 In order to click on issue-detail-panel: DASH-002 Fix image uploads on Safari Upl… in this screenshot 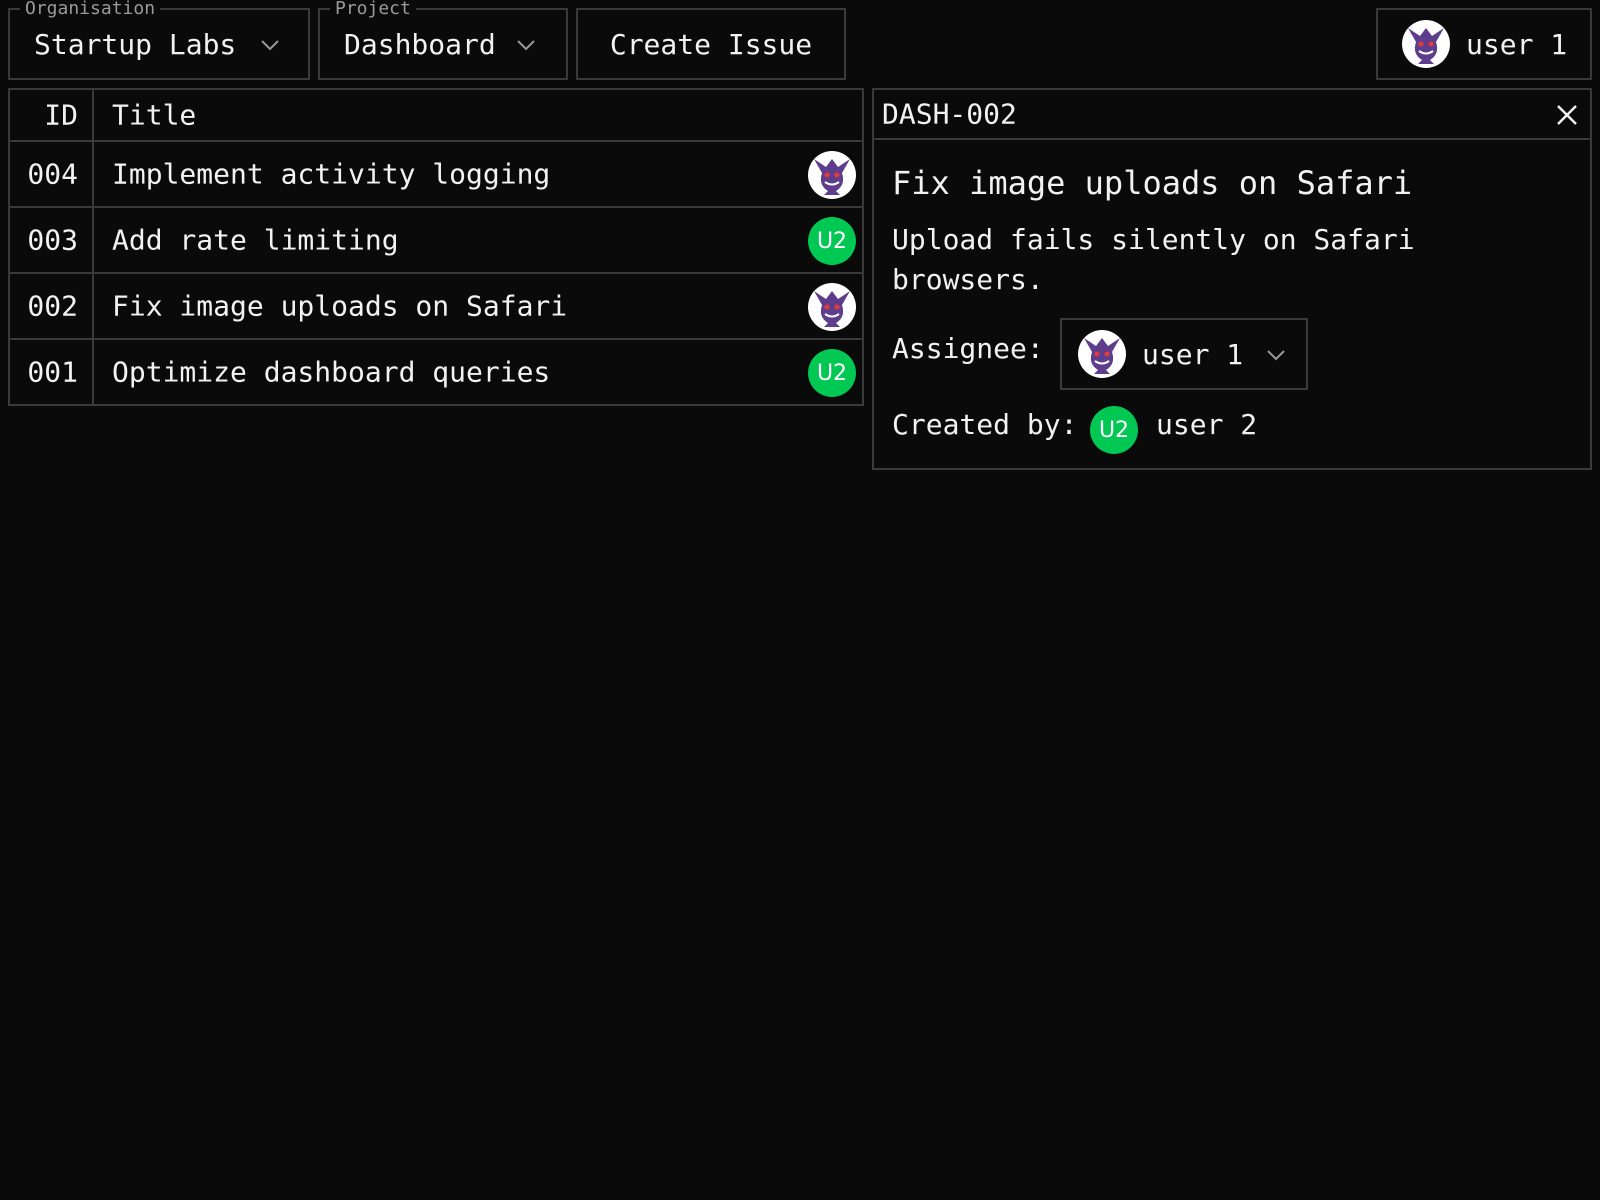, I will do `click(1232, 279)`.